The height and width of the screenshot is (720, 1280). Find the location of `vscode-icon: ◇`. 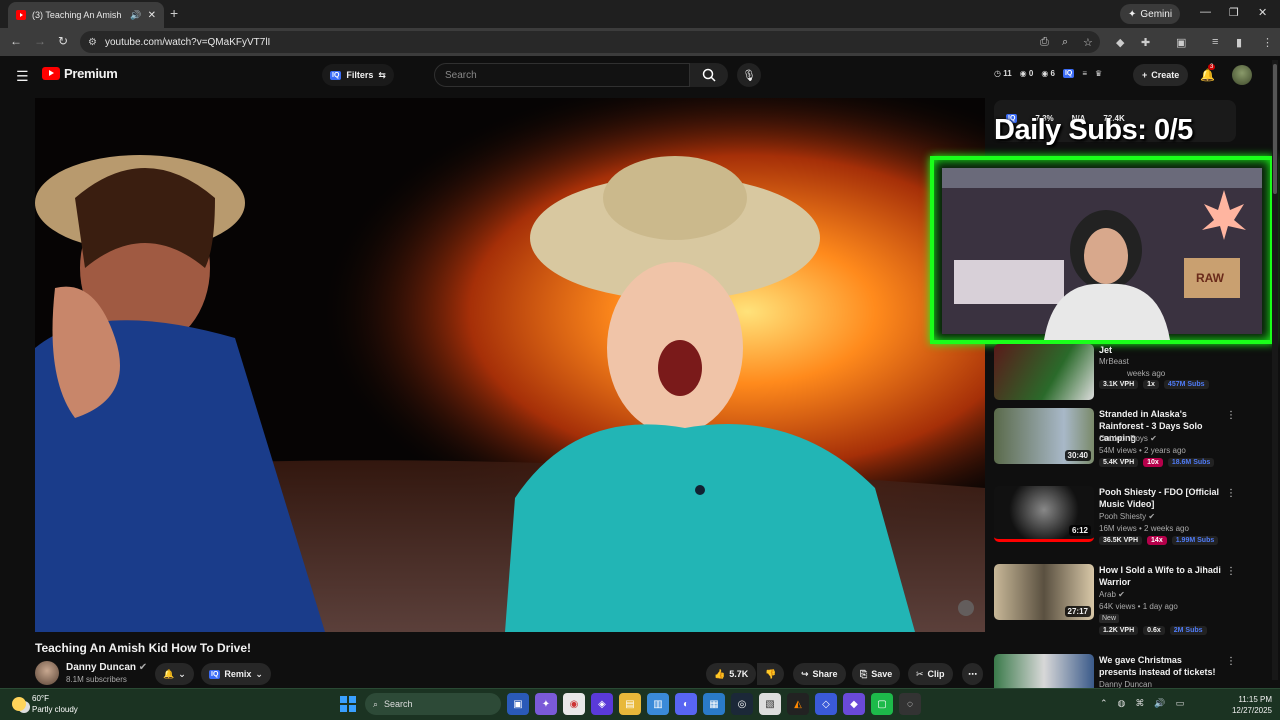

vscode-icon: ◇ is located at coordinates (826, 704).